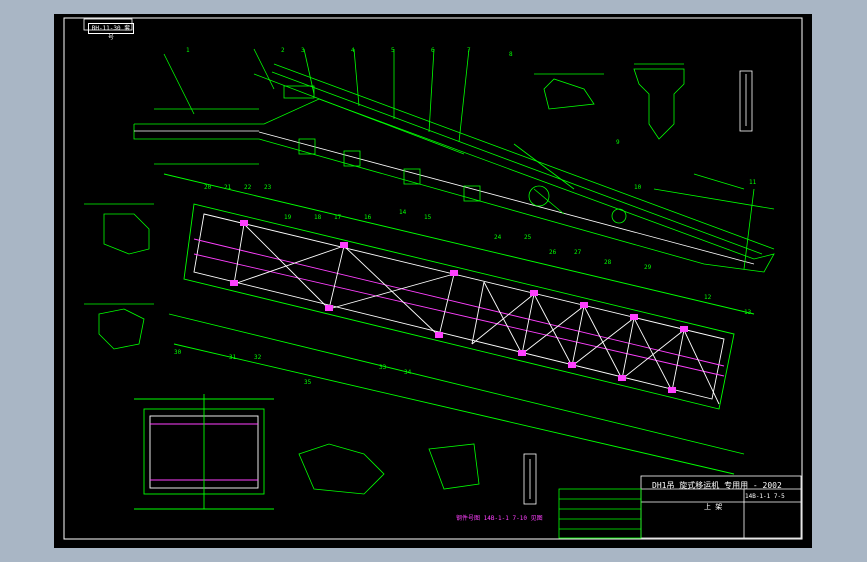  I want to click on callout-26: 26, so click(553, 252).